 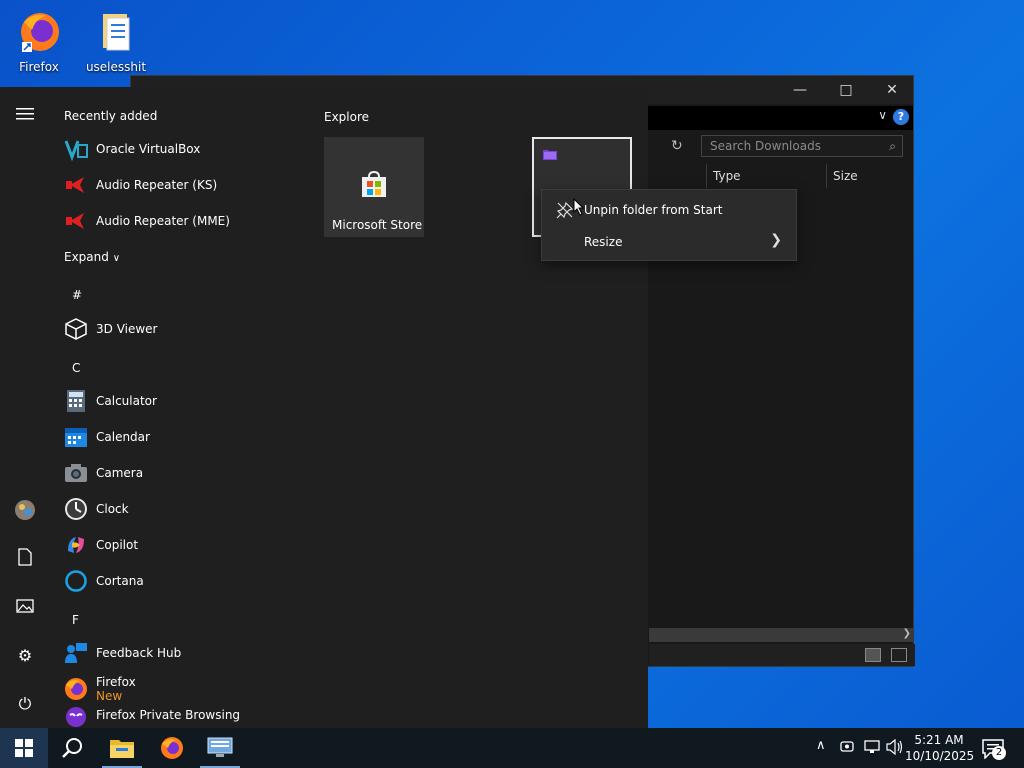 What do you see at coordinates (25, 704) in the screenshot?
I see `power-icon: ⏻` at bounding box center [25, 704].